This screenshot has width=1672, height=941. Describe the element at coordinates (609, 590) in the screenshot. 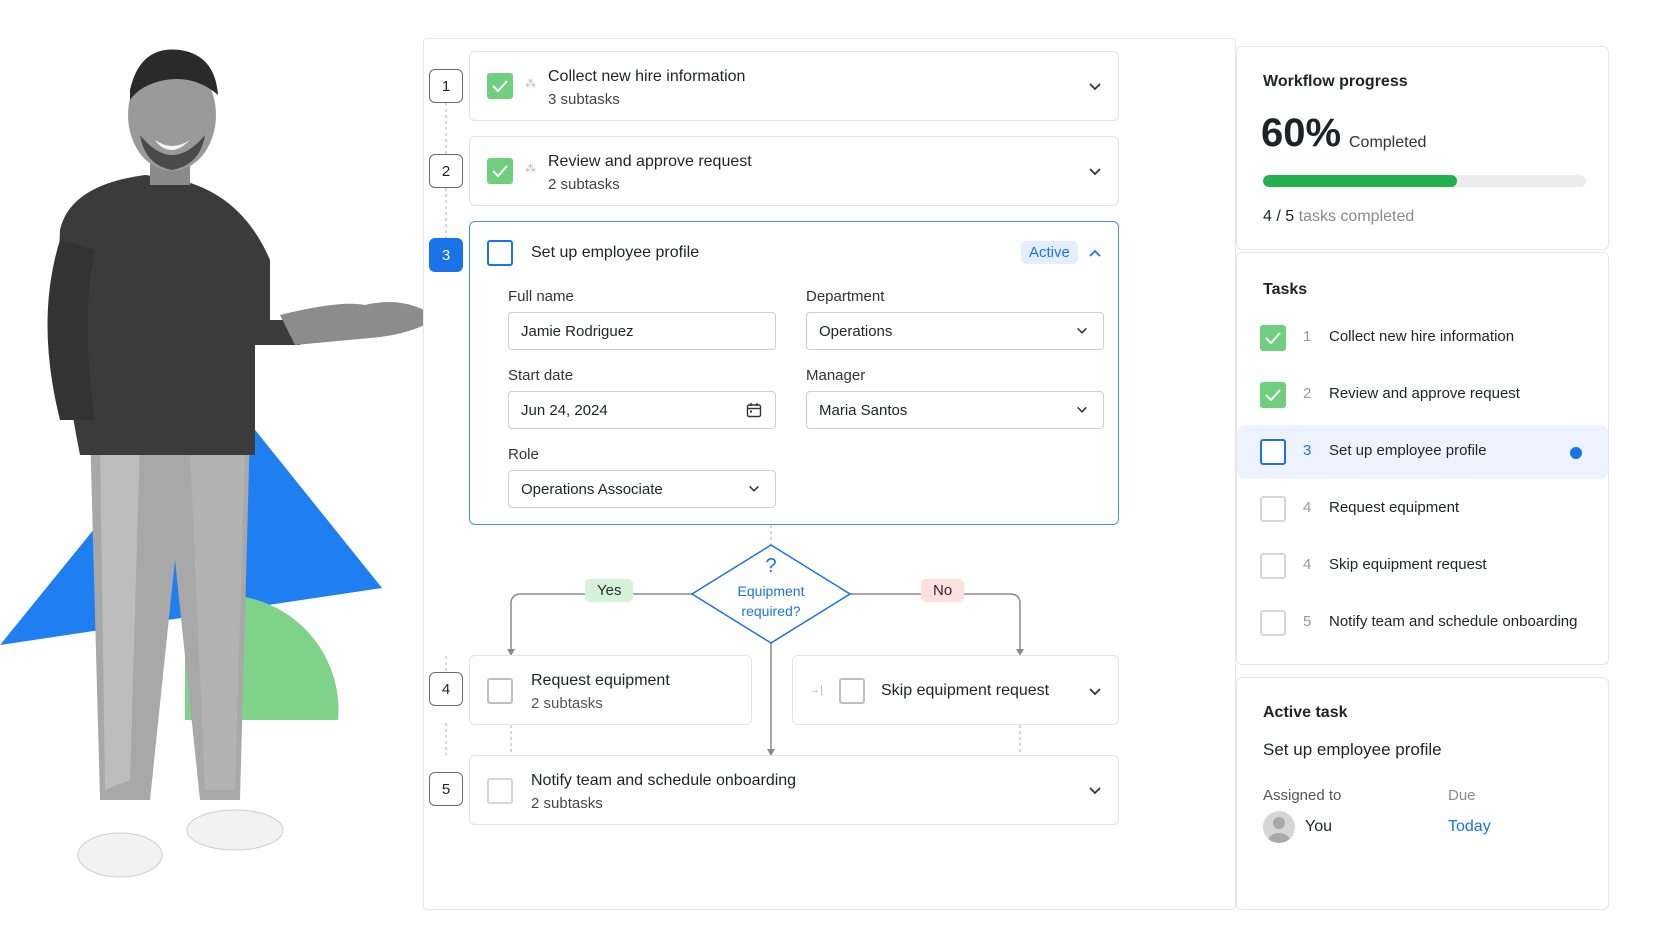

I see `yes-branch-label: Yes` at that location.